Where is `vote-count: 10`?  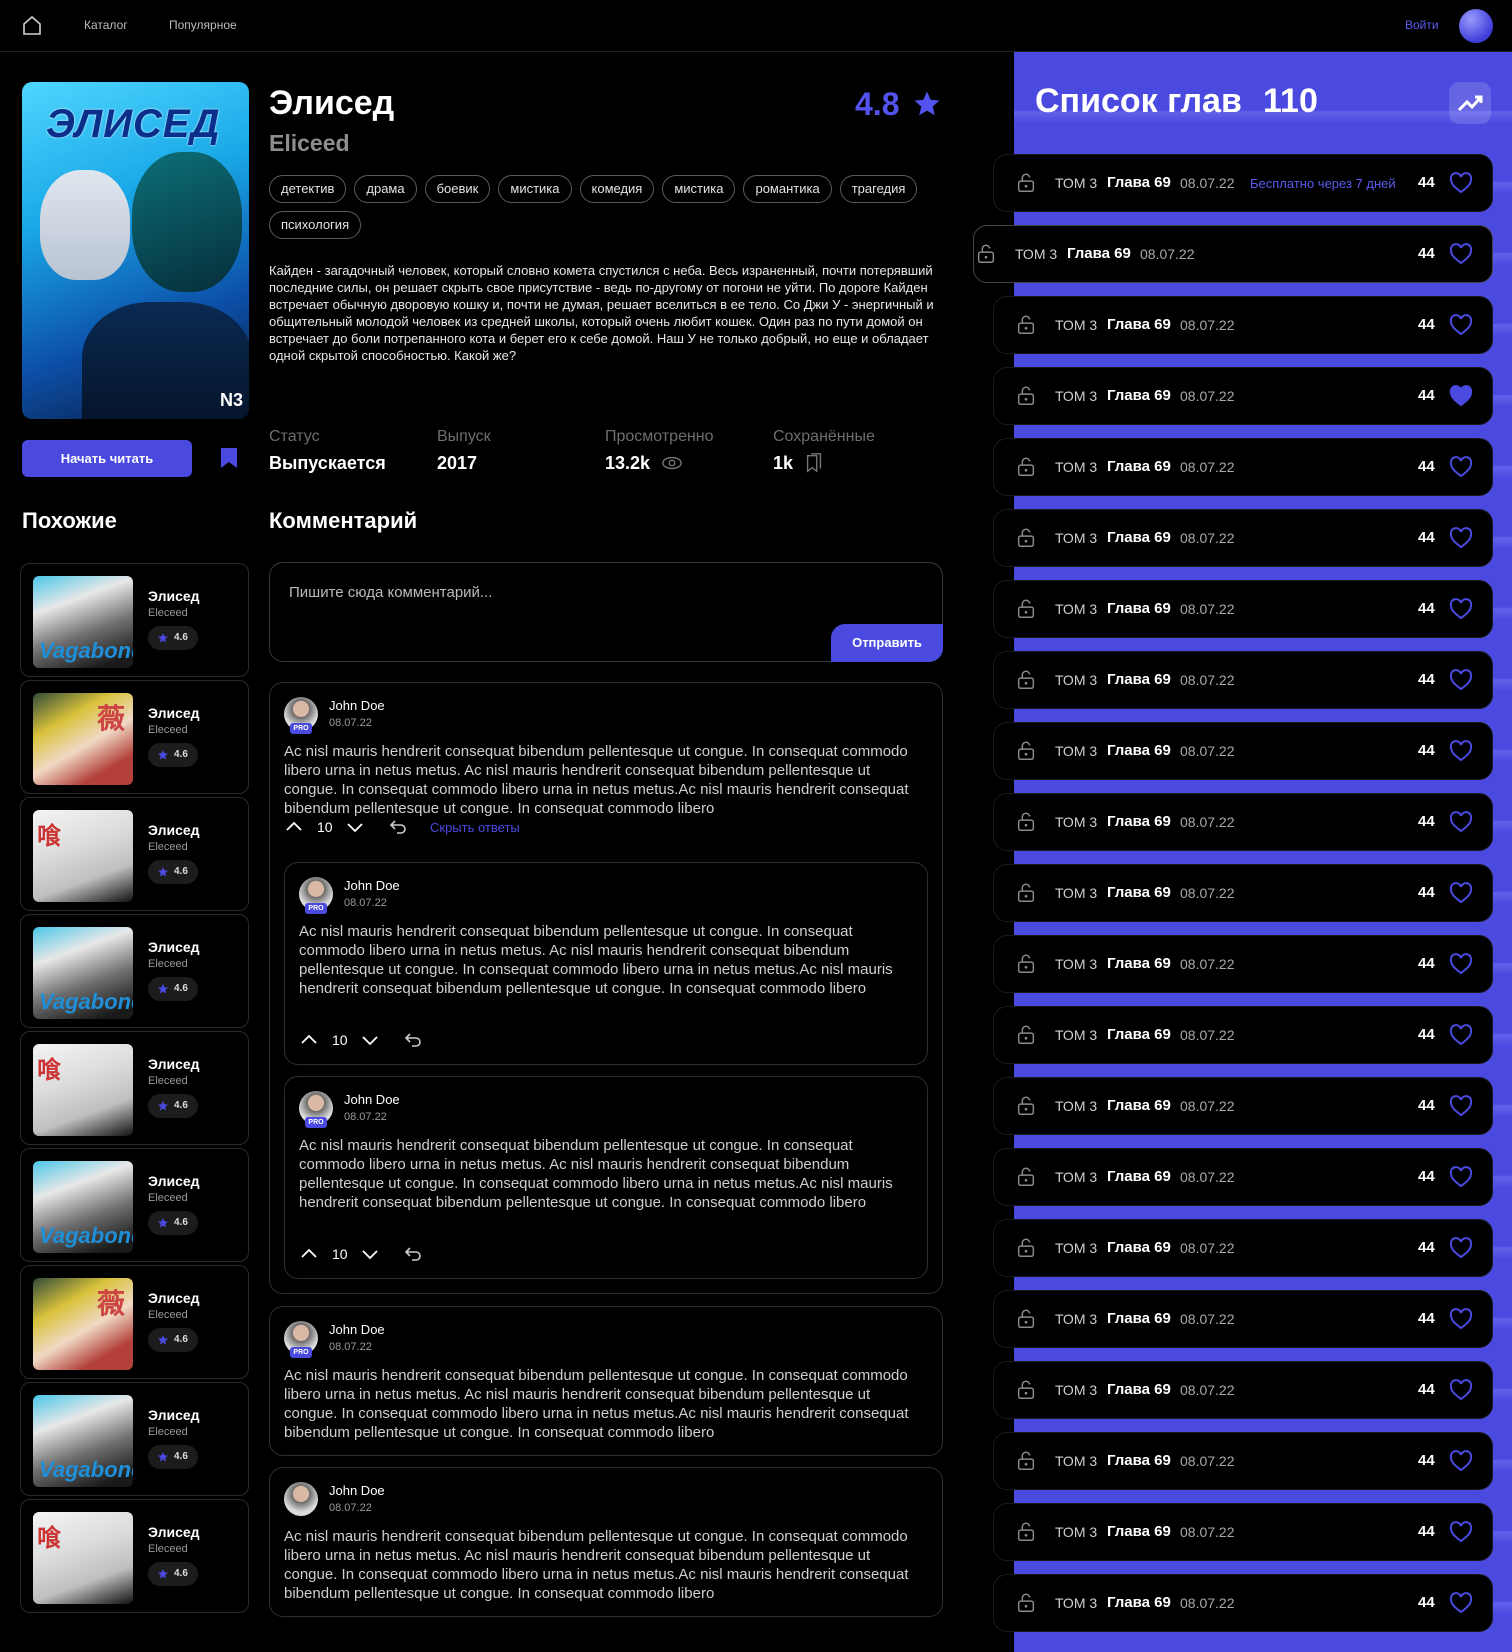
vote-count: 10 is located at coordinates (340, 1040).